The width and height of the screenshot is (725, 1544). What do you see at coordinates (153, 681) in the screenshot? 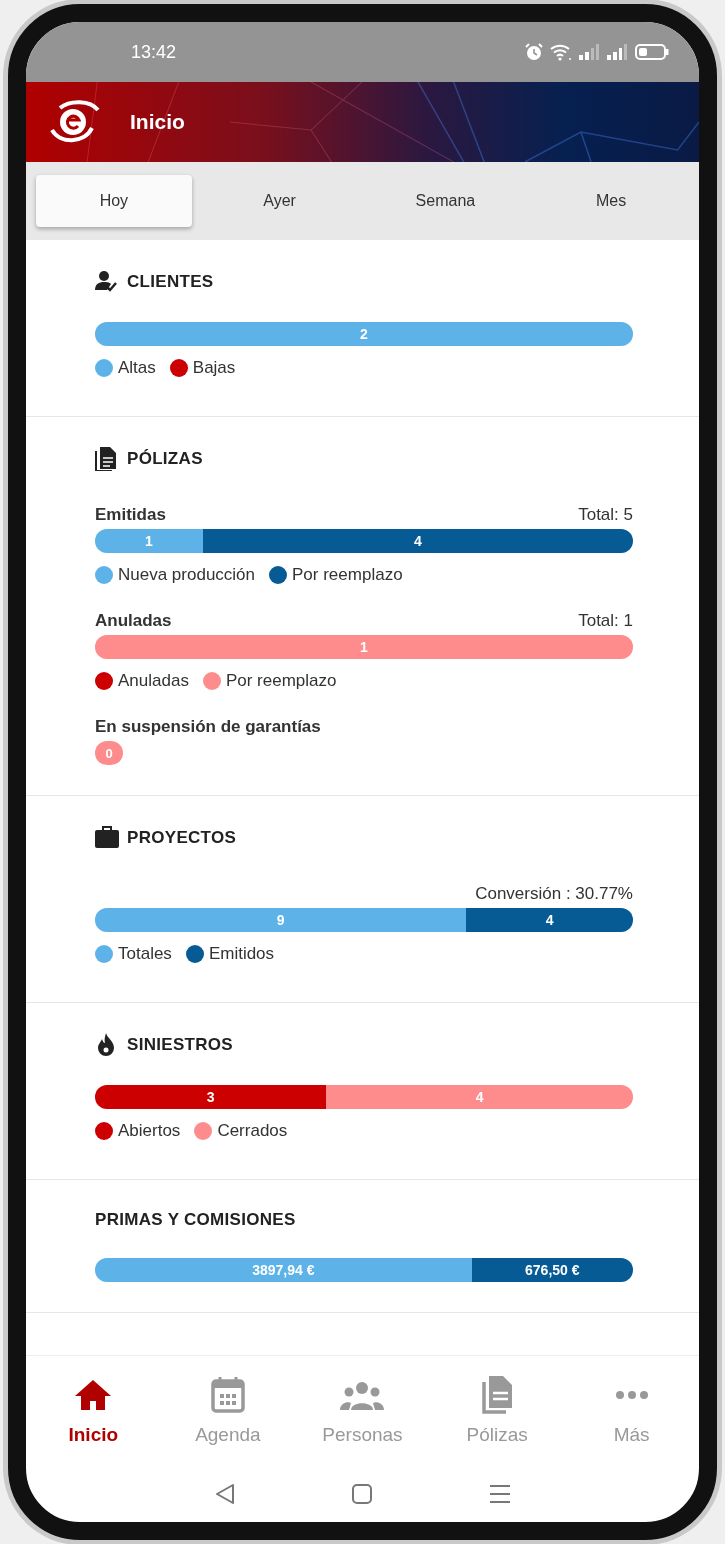
I see `legend-label: Anuladas` at bounding box center [153, 681].